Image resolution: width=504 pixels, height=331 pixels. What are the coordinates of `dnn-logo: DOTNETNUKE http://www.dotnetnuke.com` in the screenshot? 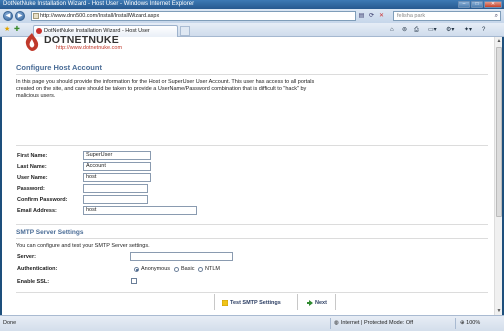 It's located at (82, 42).